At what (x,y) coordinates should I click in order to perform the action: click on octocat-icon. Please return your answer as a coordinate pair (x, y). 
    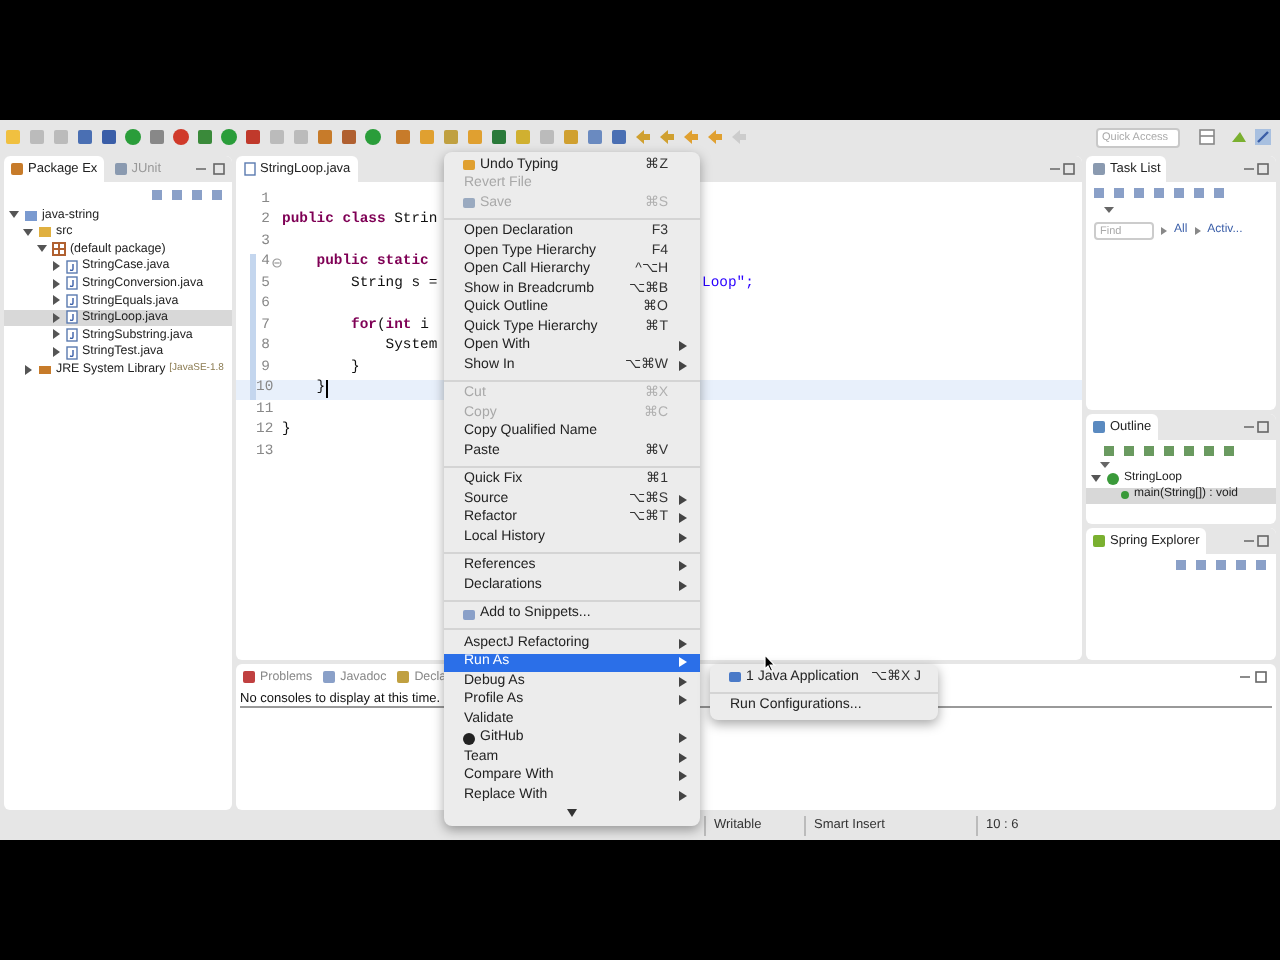
    Looking at the image, I should click on (469, 738).